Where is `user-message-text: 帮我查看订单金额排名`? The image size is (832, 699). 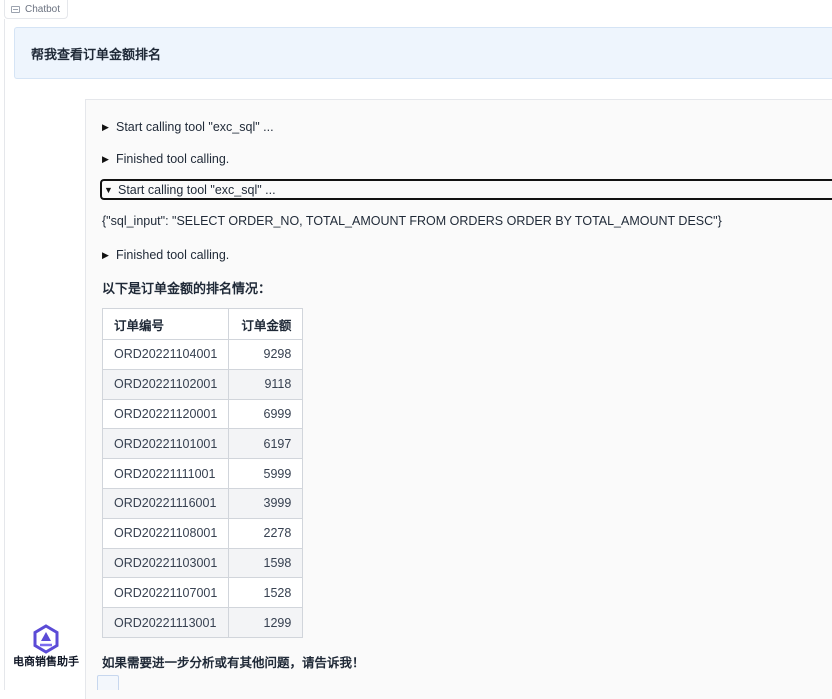 user-message-text: 帮我查看订单金额排名 is located at coordinates (96, 54).